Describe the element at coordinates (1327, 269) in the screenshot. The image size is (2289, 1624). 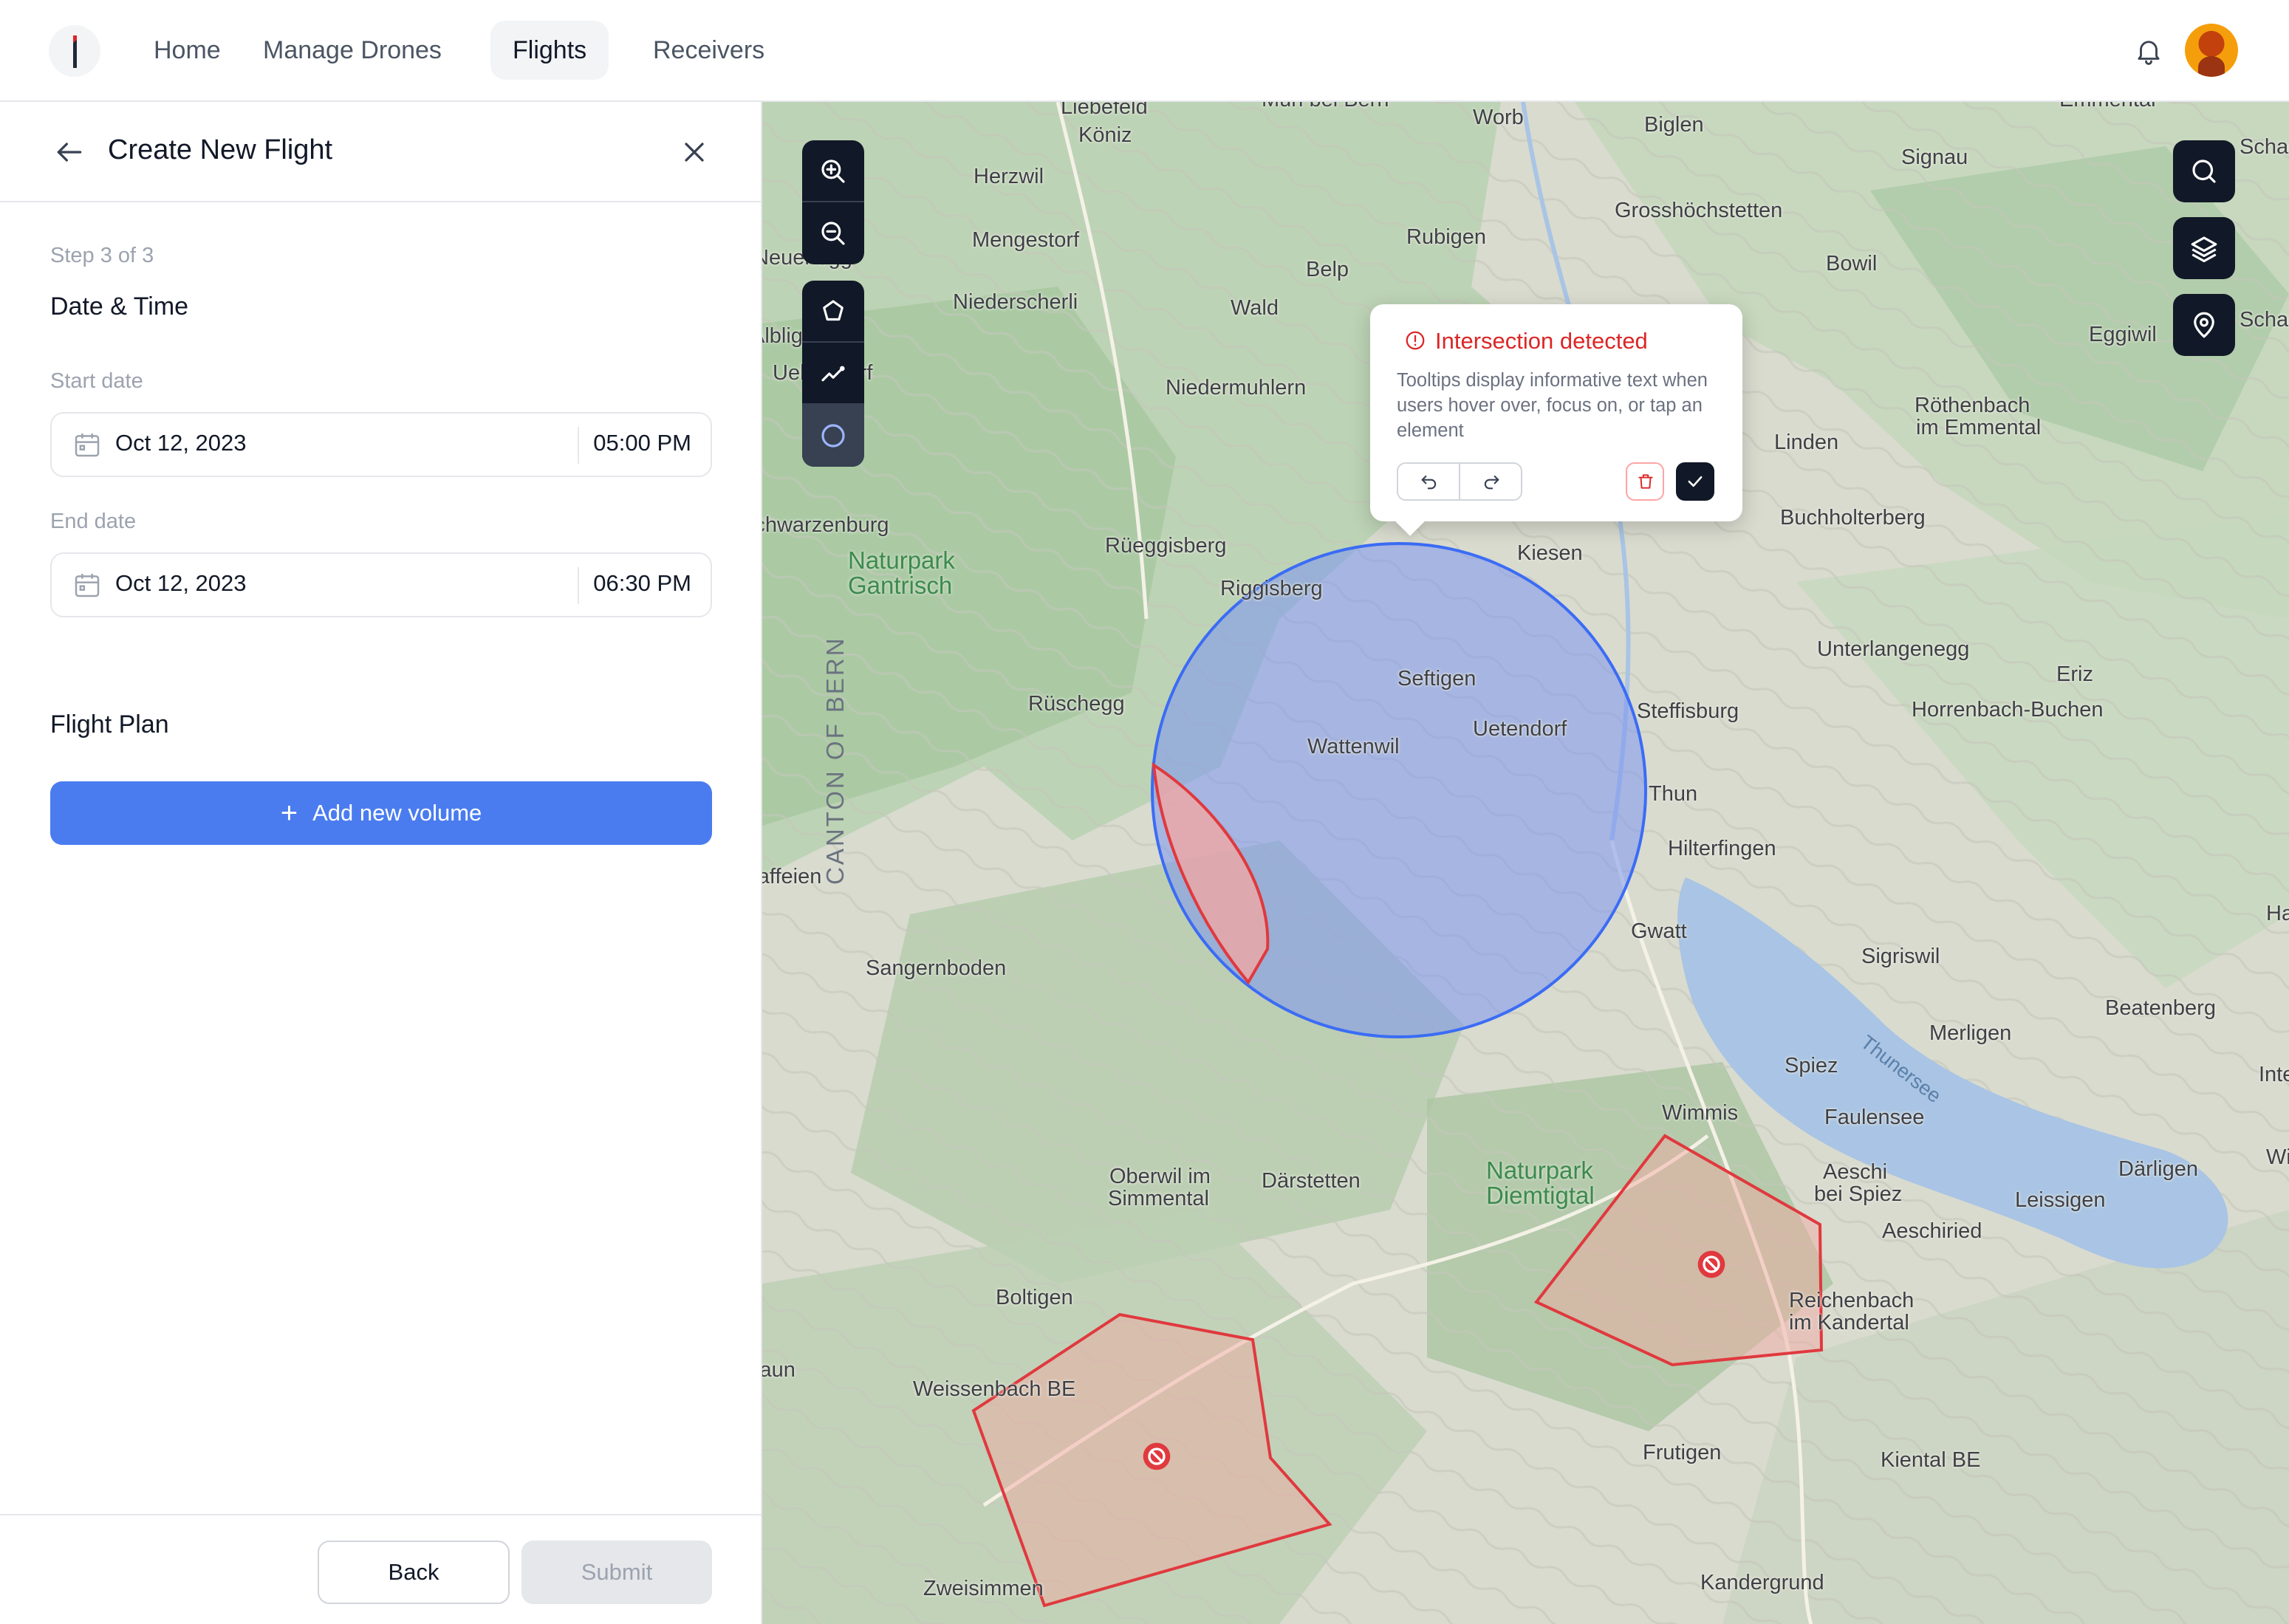
I see `place-label: Belp` at that location.